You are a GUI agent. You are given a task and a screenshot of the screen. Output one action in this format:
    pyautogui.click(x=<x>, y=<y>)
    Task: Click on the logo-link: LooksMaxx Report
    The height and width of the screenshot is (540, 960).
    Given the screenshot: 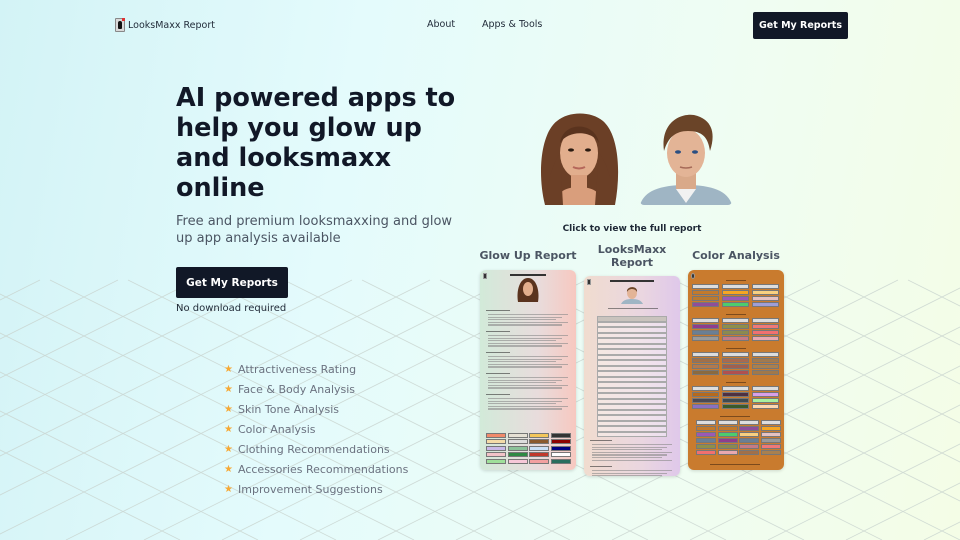 What is the action you would take?
    pyautogui.click(x=165, y=25)
    